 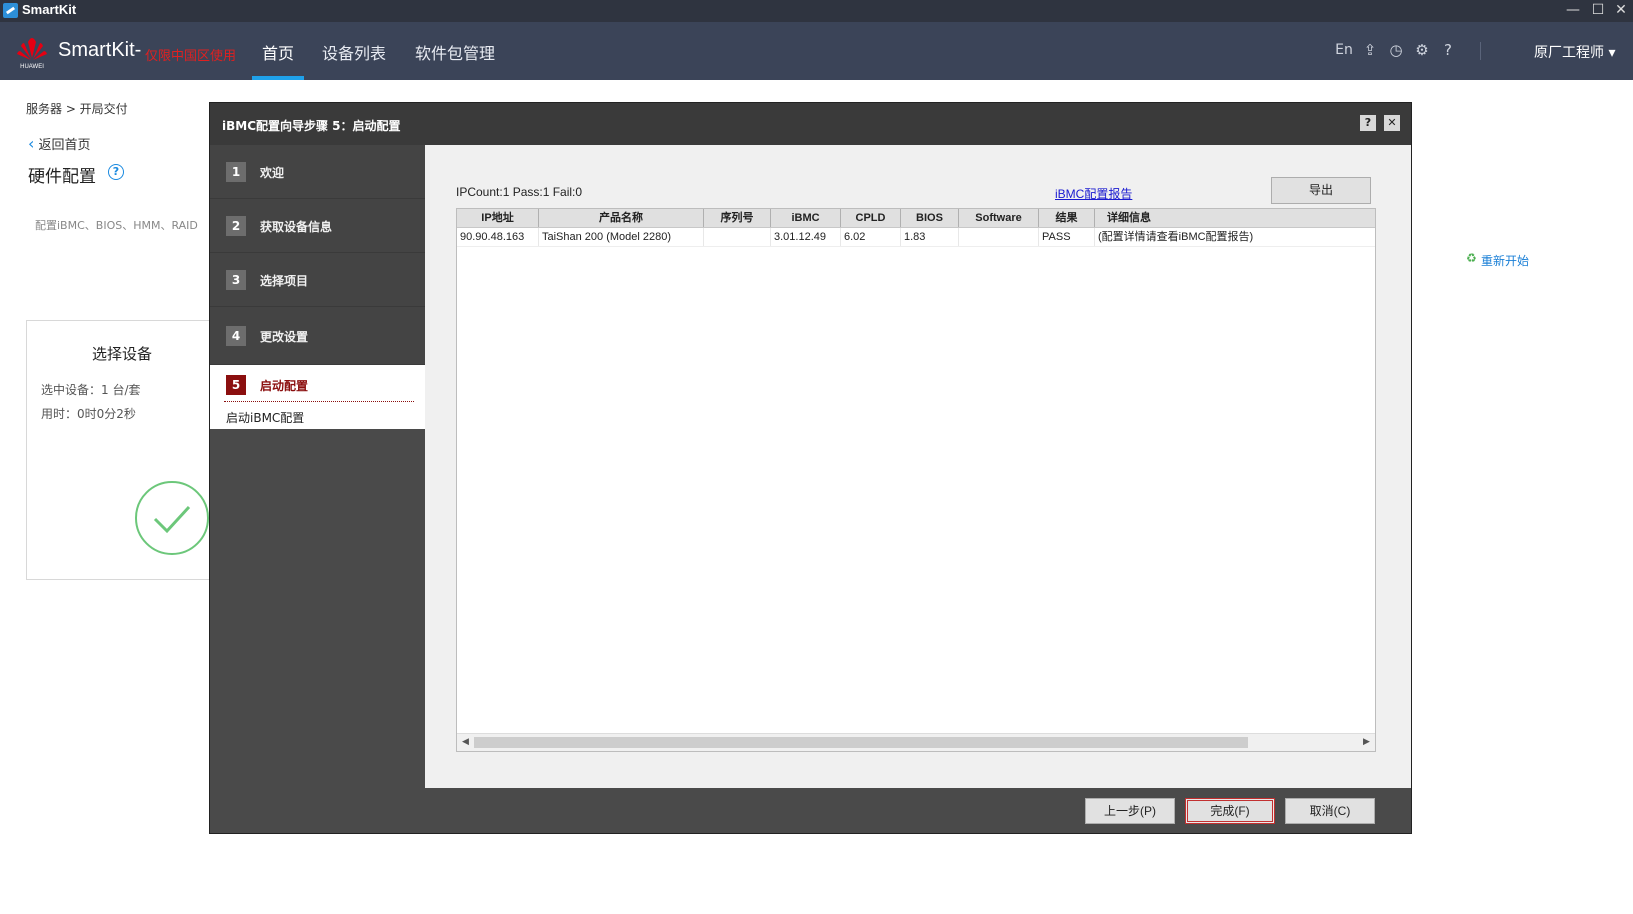 I want to click on step-label: 欢迎, so click(x=272, y=173).